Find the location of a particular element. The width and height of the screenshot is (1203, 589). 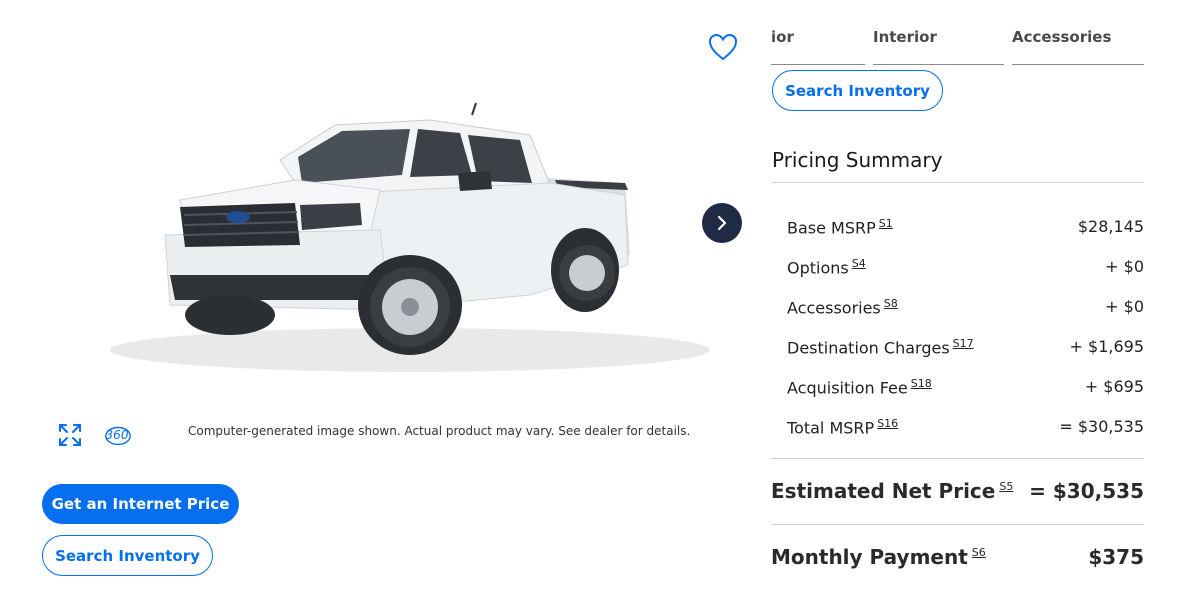

monthly-divider is located at coordinates (957, 524).